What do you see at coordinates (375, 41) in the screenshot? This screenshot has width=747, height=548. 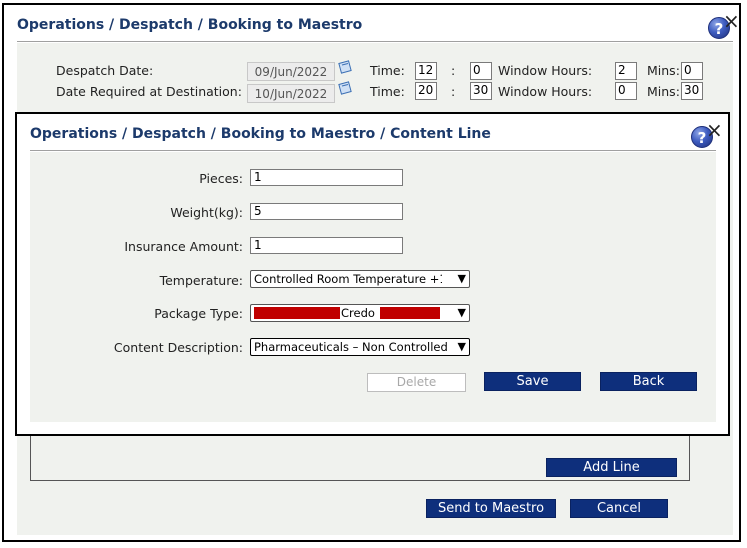 I see `title-divider` at bounding box center [375, 41].